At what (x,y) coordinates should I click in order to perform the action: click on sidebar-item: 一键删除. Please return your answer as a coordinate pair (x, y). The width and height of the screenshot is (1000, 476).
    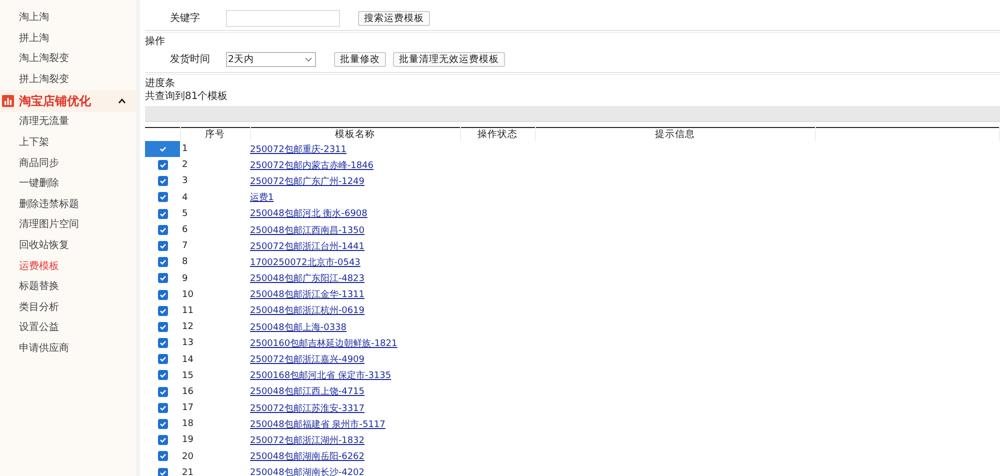
    Looking at the image, I should click on (68, 184).